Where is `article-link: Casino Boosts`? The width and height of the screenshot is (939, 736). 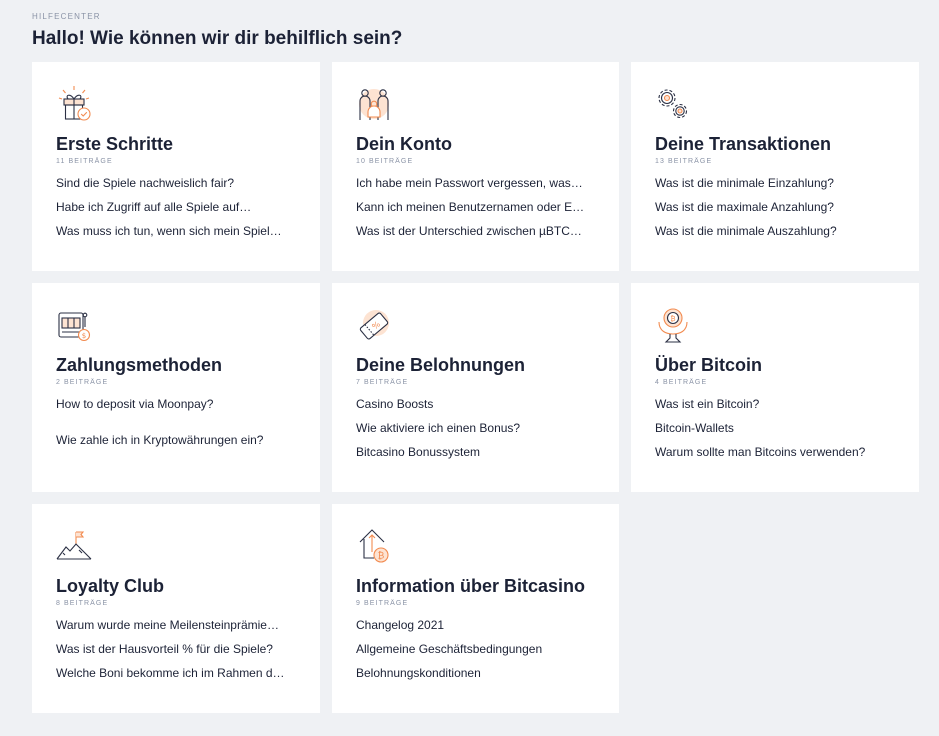 article-link: Casino Boosts is located at coordinates (475, 404).